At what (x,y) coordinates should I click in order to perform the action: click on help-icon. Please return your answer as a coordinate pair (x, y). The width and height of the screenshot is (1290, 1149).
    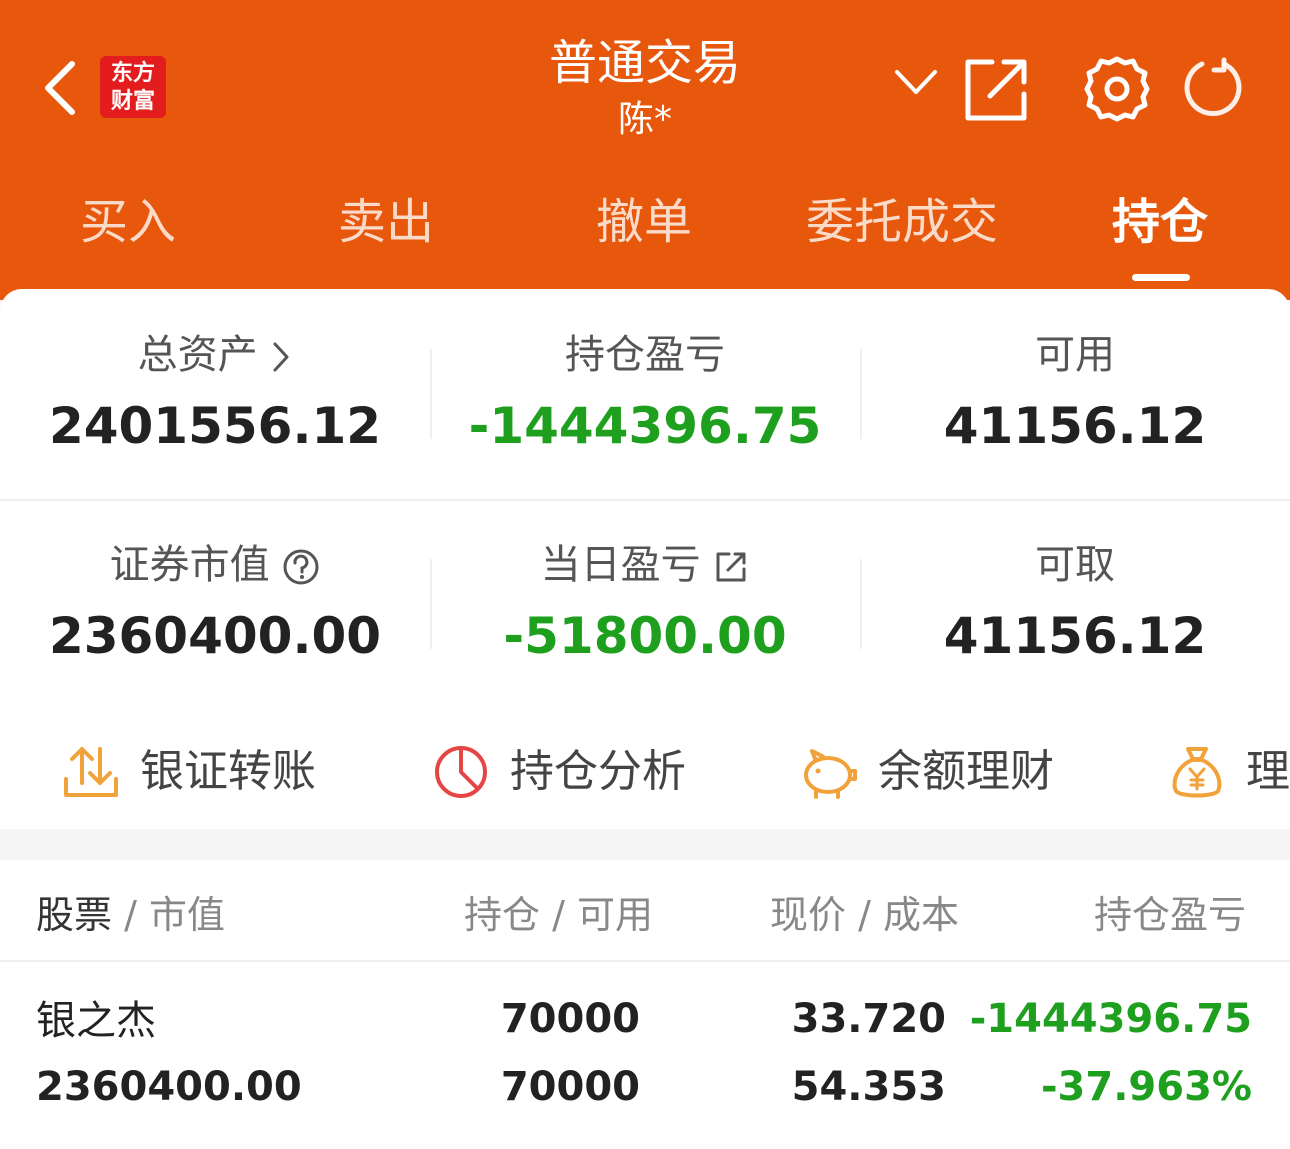
    Looking at the image, I should click on (301, 567).